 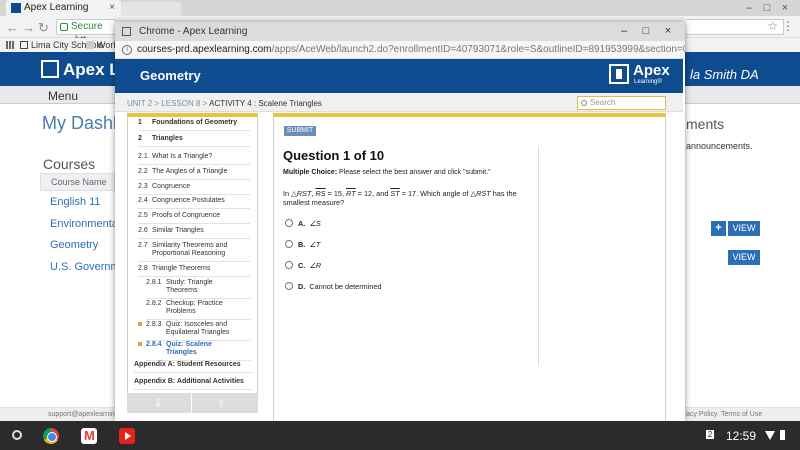 What do you see at coordinates (74, 245) in the screenshot?
I see `course-link-geometry: Geometry` at bounding box center [74, 245].